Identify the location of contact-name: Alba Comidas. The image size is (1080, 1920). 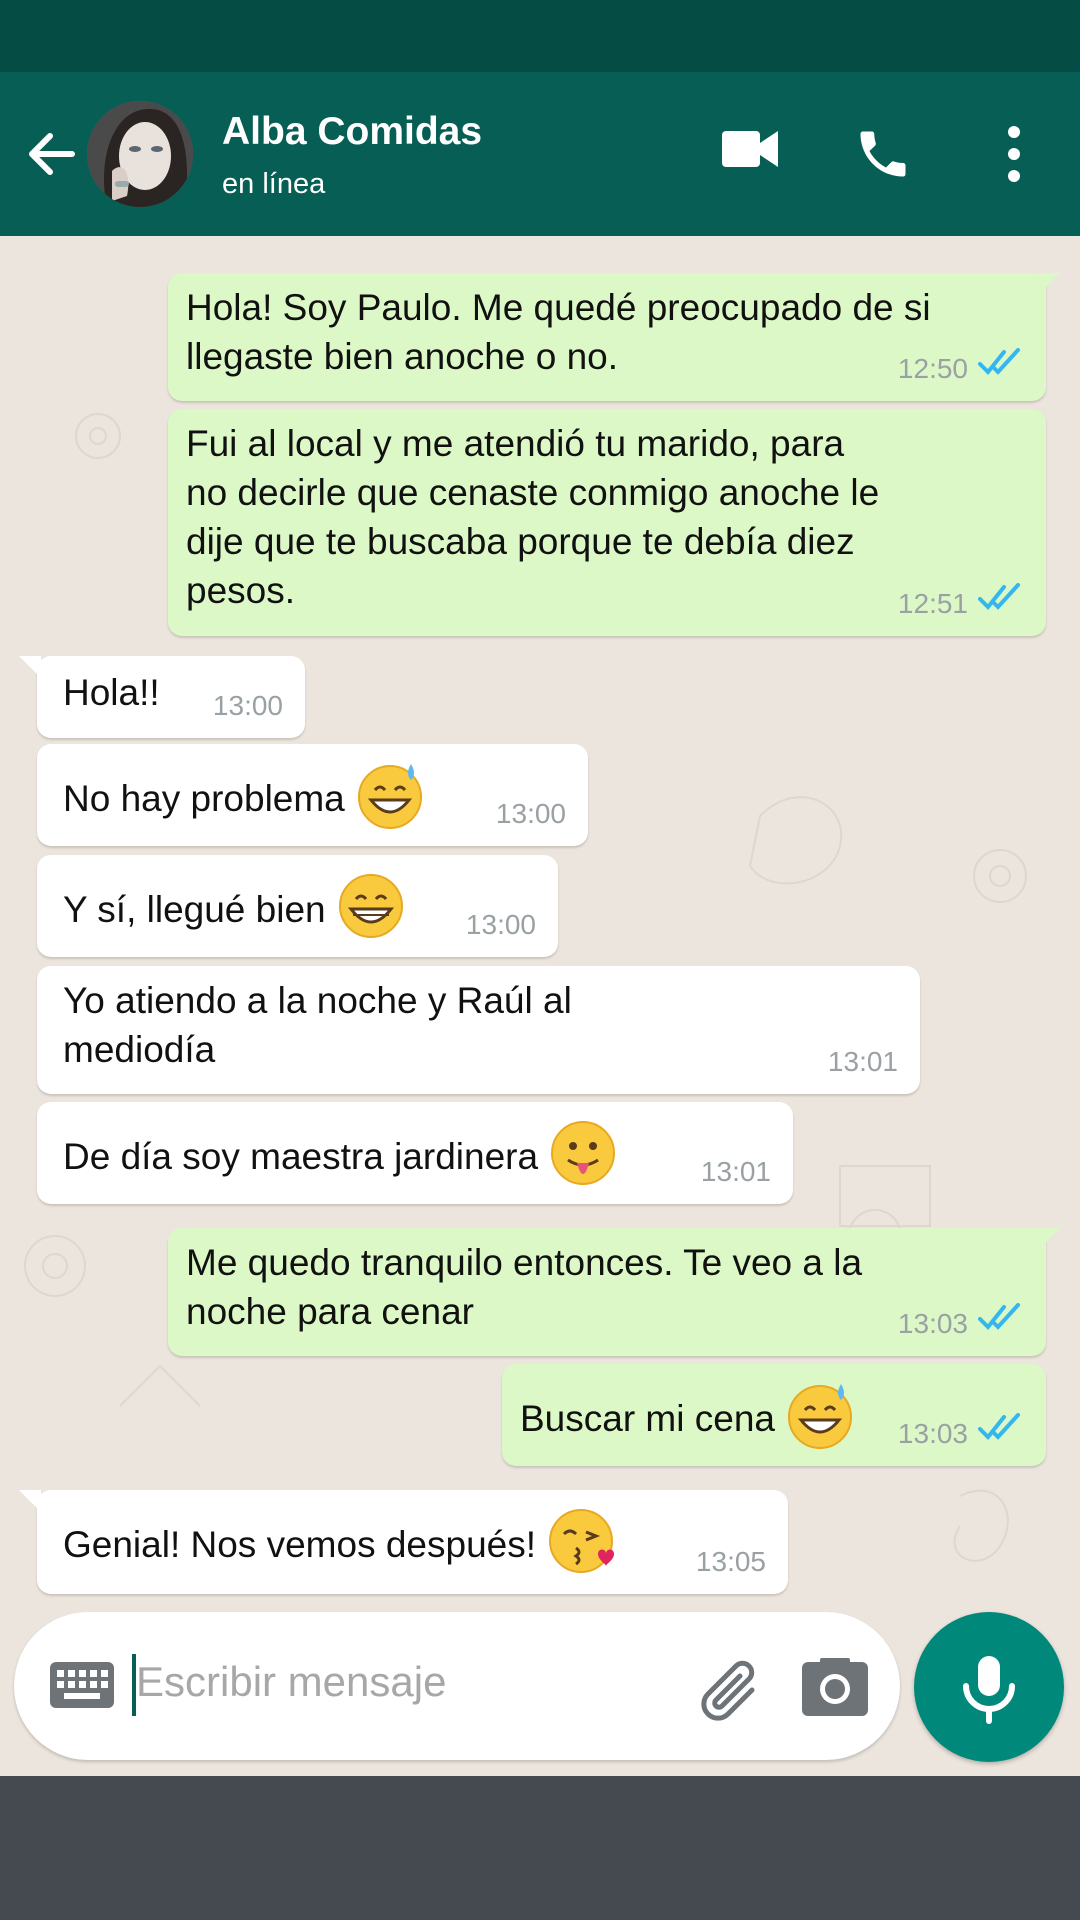
(352, 132).